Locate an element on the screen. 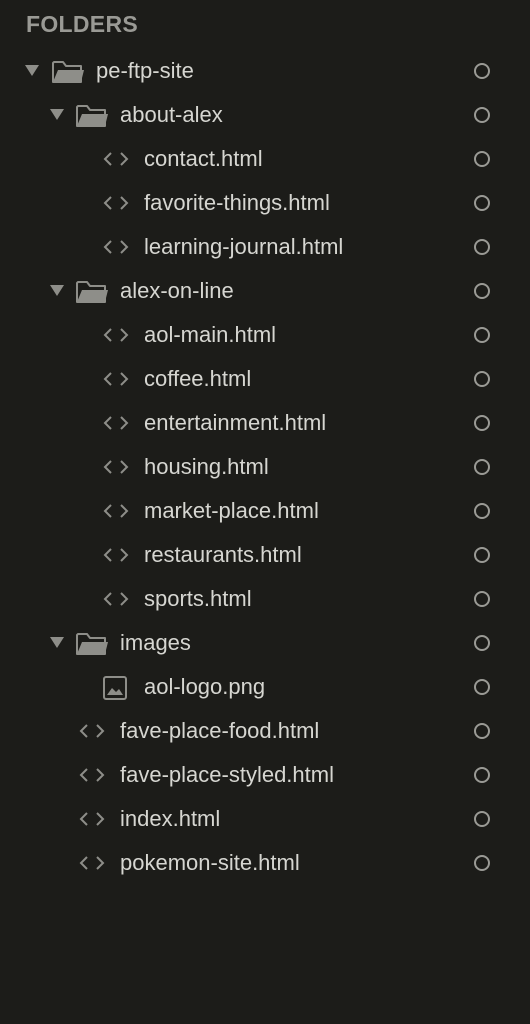  tree-item-label: images is located at coordinates (155, 642).